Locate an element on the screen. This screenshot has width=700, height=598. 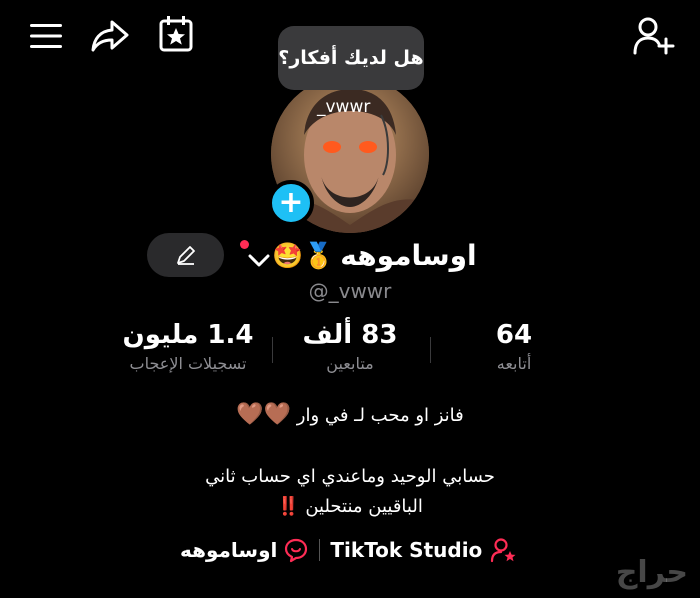
stat-following-value: 64 is located at coordinates (514, 335).